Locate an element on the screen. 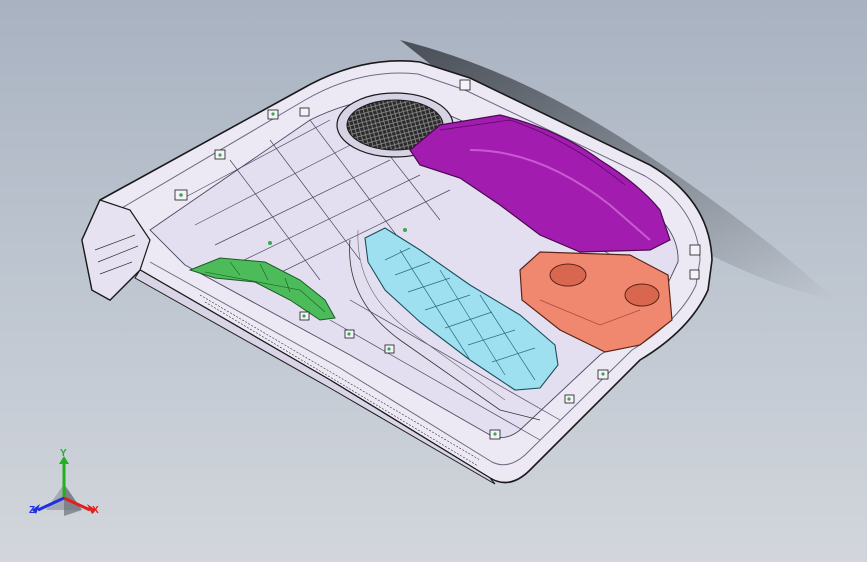  z-axis-label: Z is located at coordinates (32, 510).